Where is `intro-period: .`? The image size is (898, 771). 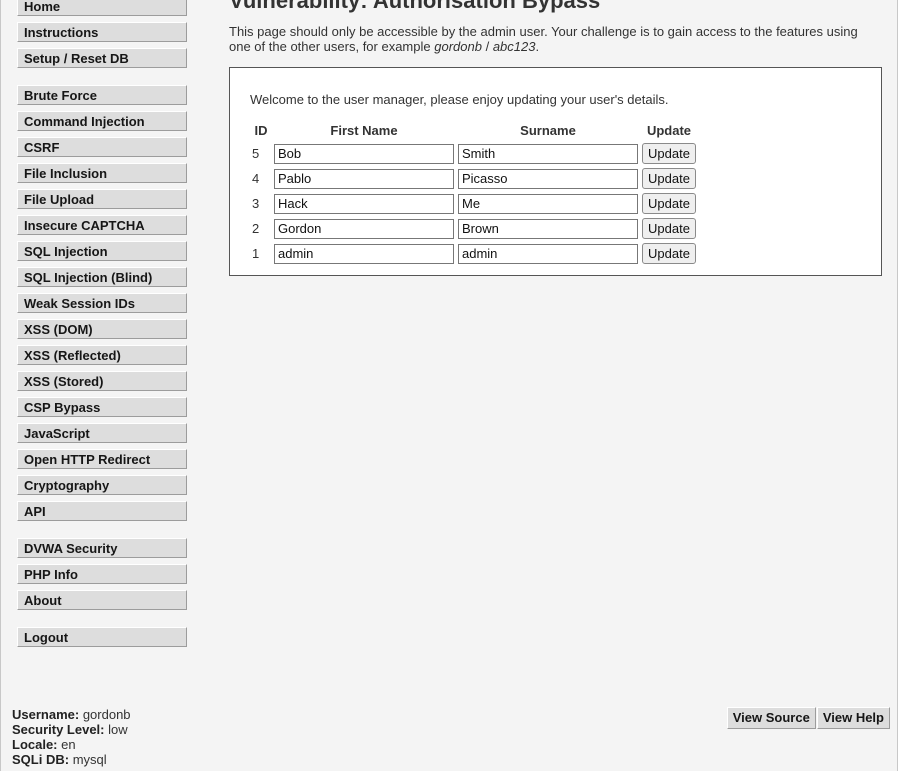
intro-period: . is located at coordinates (537, 46).